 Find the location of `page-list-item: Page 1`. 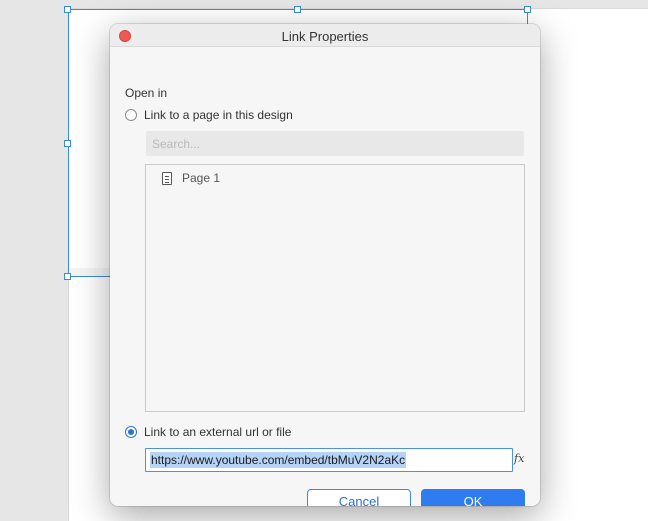

page-list-item: Page 1 is located at coordinates (191, 178).